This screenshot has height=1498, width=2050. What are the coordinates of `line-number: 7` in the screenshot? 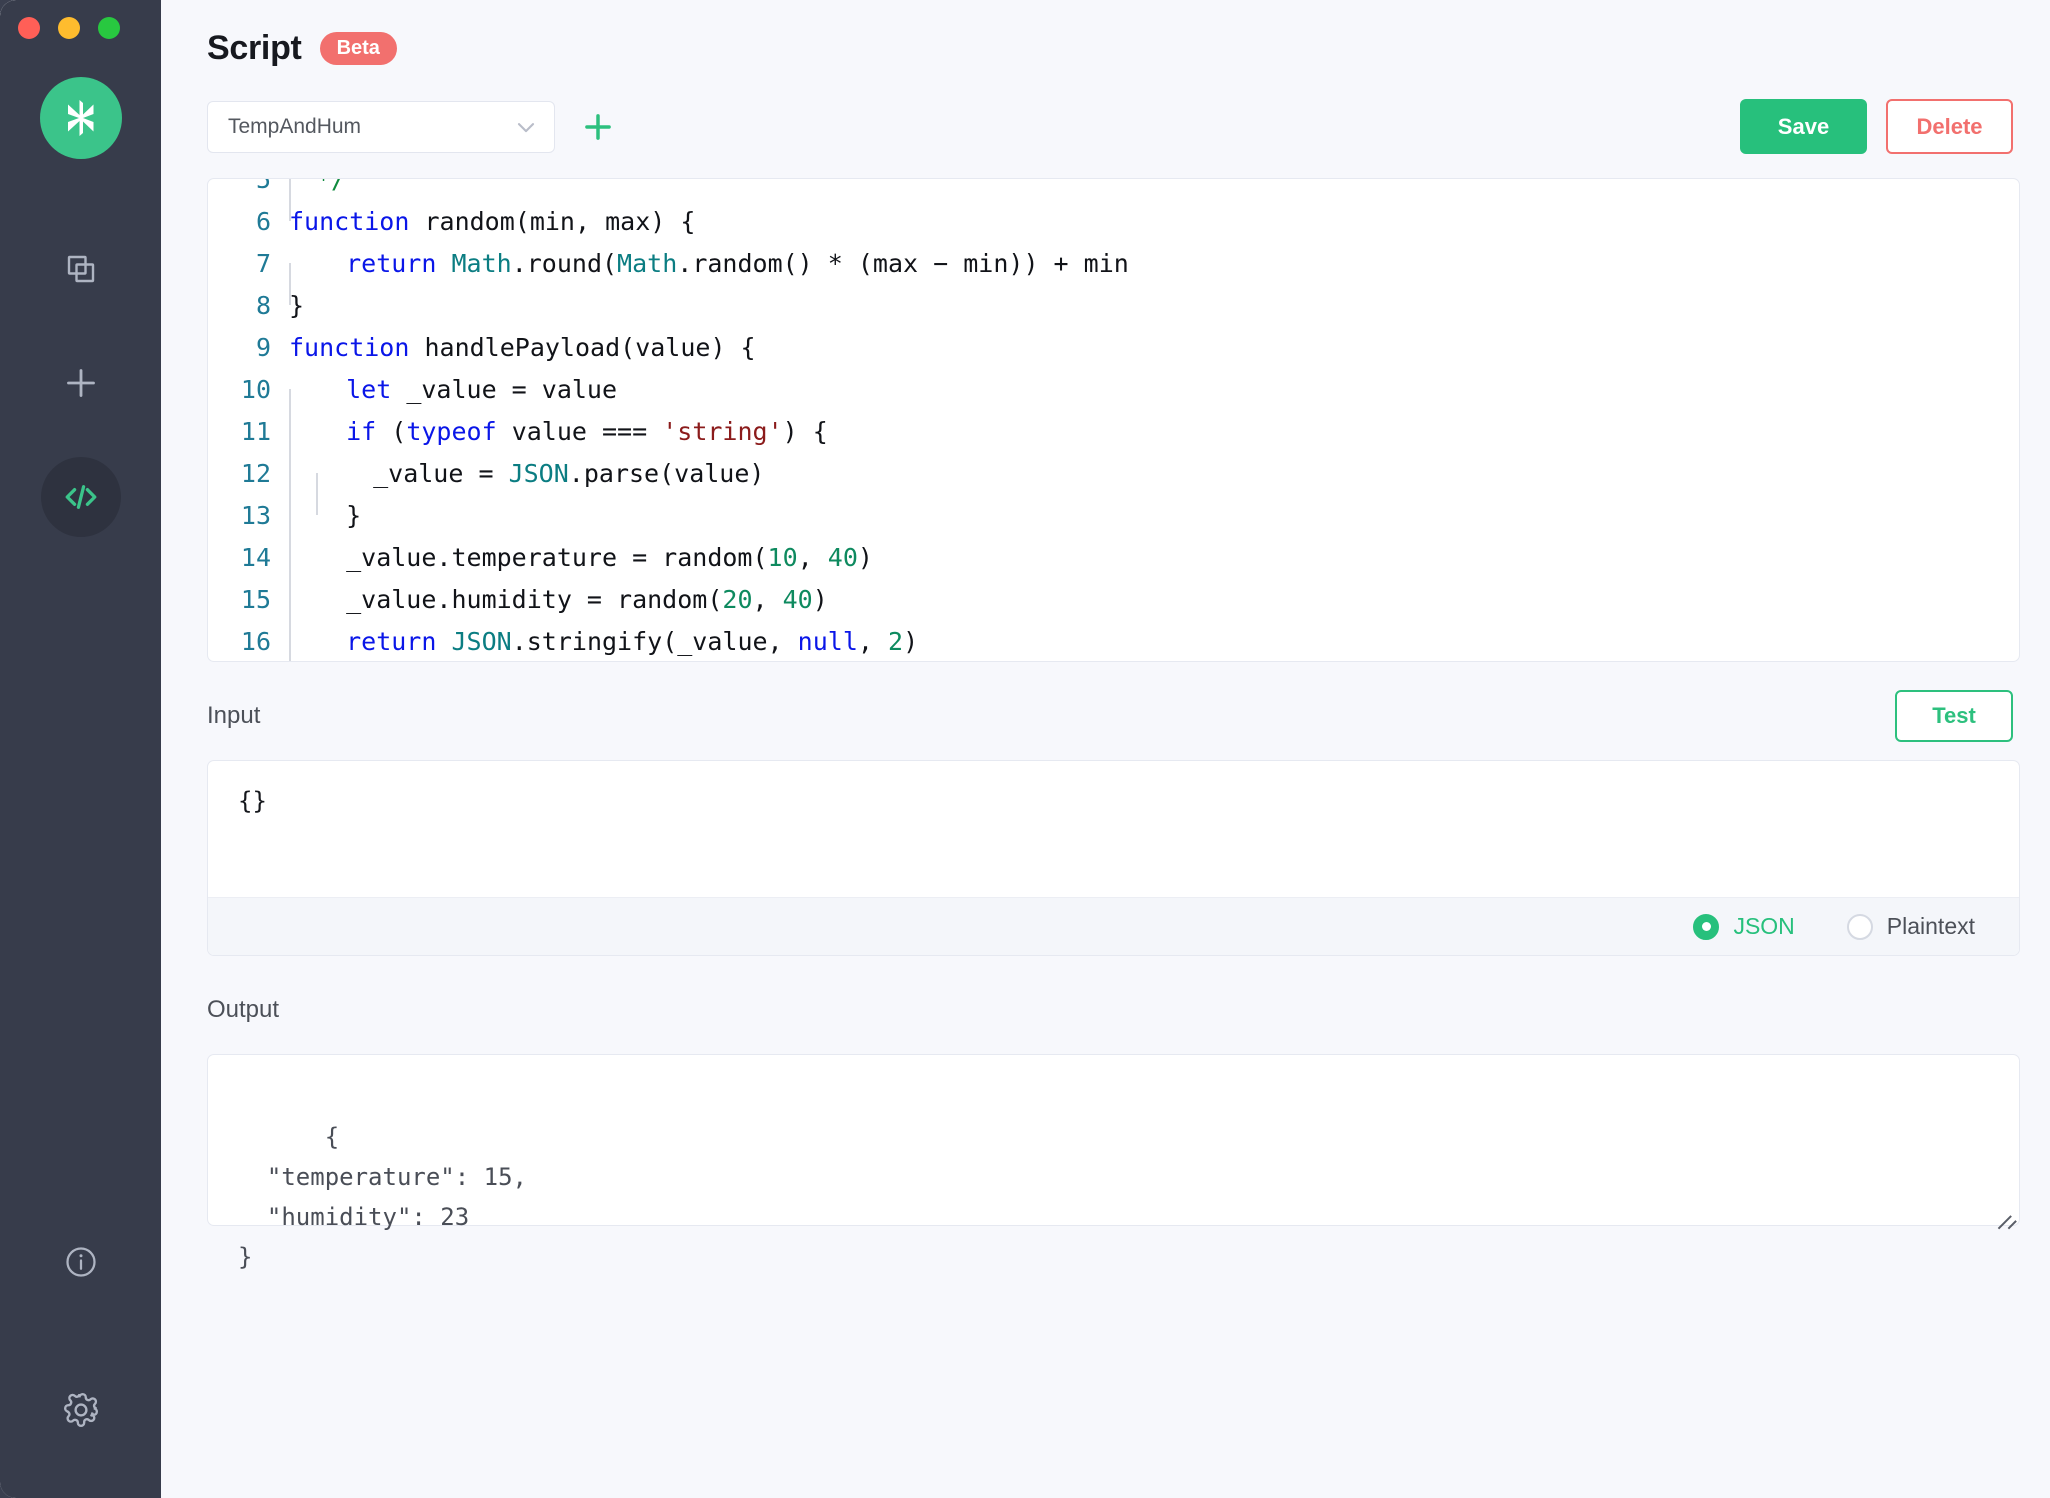 It's located at (263, 263).